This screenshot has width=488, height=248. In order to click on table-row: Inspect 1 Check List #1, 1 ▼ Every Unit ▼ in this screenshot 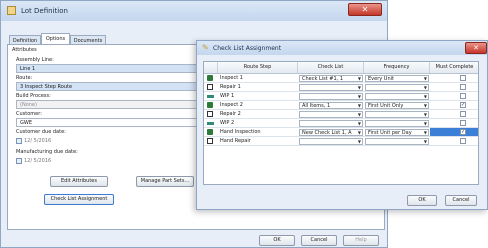, I will do `click(341, 78)`.